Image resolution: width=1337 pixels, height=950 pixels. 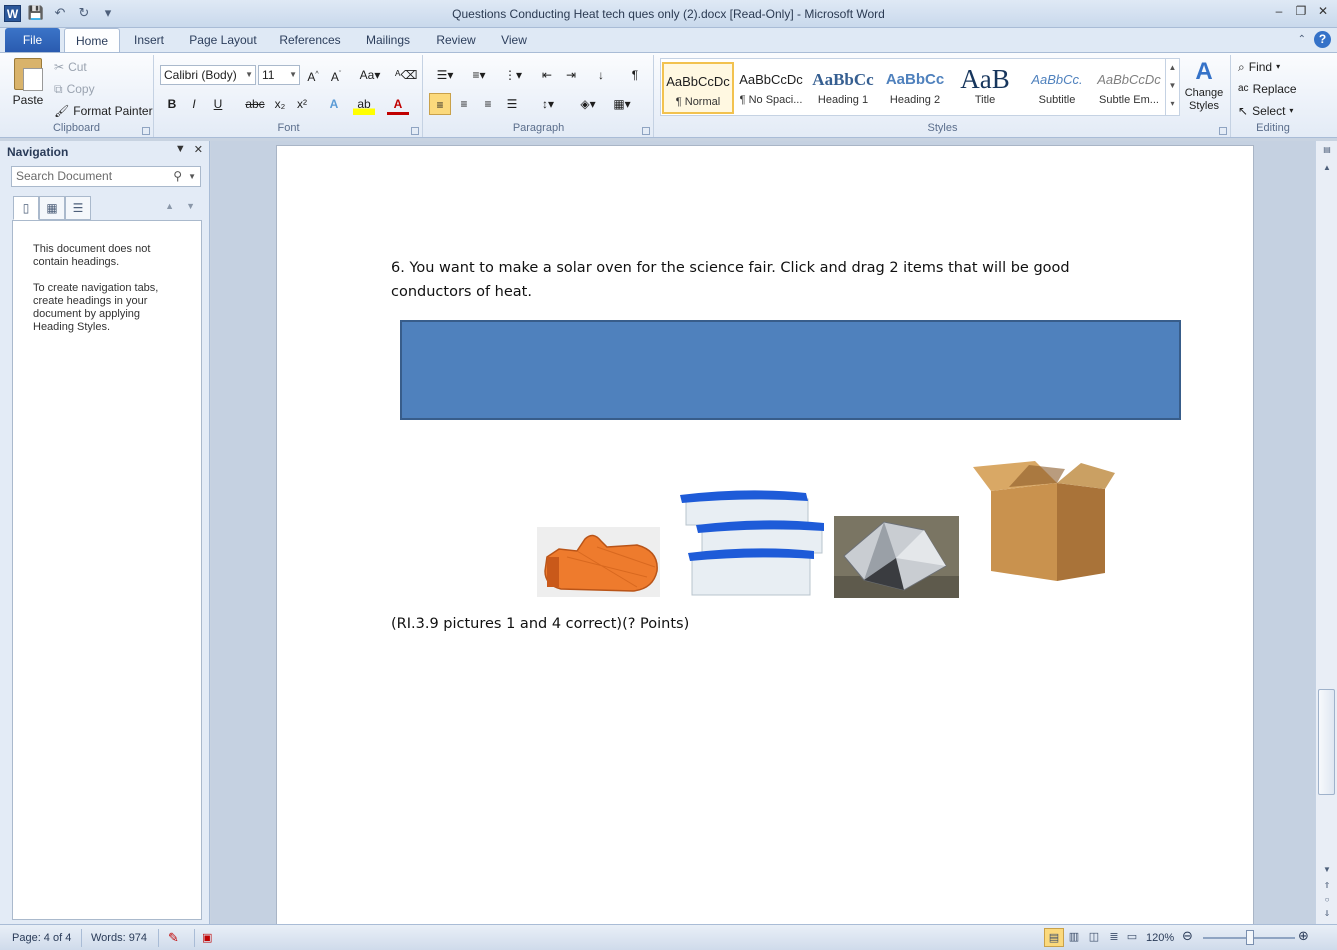 I want to click on tab-browse-headings: ▯, so click(x=26, y=208).